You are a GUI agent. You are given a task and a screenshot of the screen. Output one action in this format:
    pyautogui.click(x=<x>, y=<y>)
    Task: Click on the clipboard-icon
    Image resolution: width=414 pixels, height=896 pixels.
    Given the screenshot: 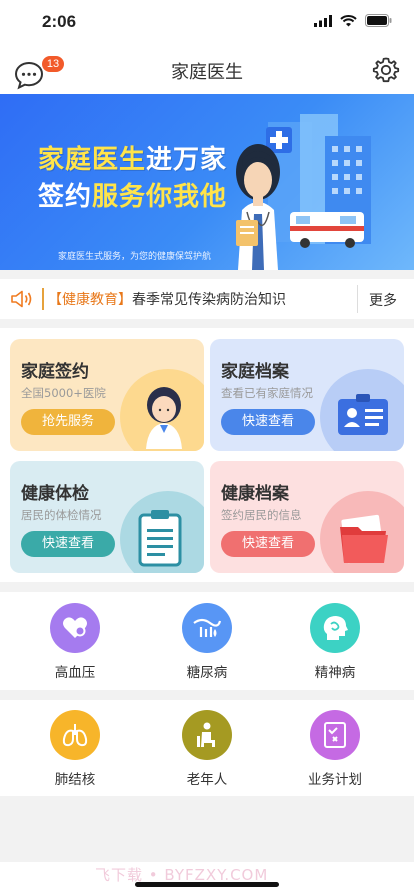 What is the action you would take?
    pyautogui.click(x=160, y=538)
    